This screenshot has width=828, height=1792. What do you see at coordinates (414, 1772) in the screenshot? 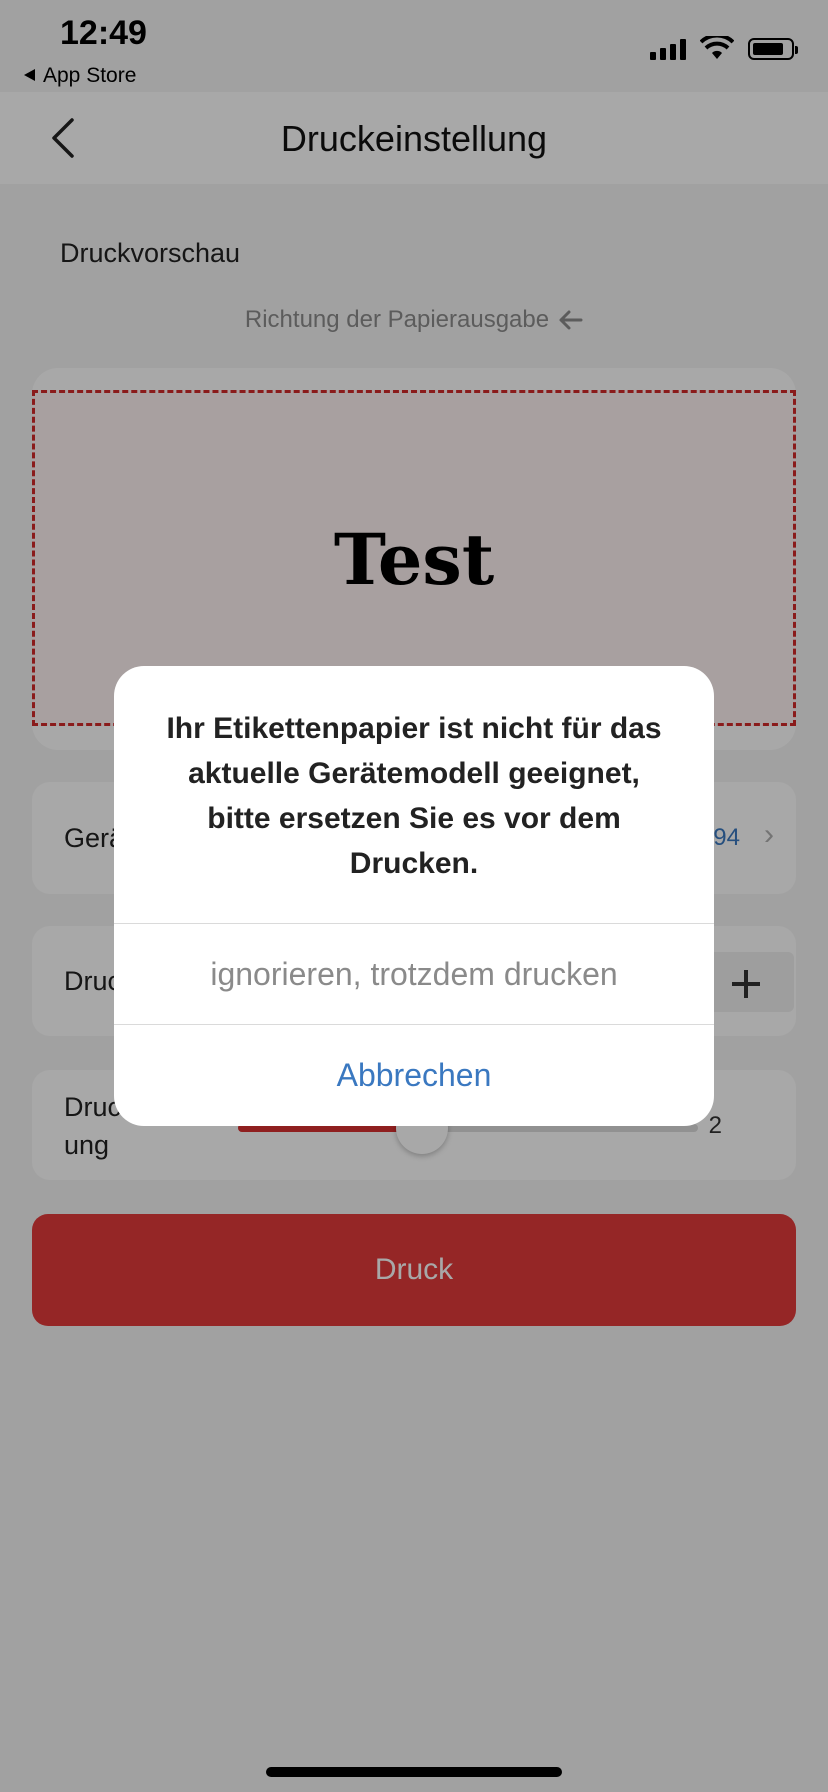
I see `home-indicator` at bounding box center [414, 1772].